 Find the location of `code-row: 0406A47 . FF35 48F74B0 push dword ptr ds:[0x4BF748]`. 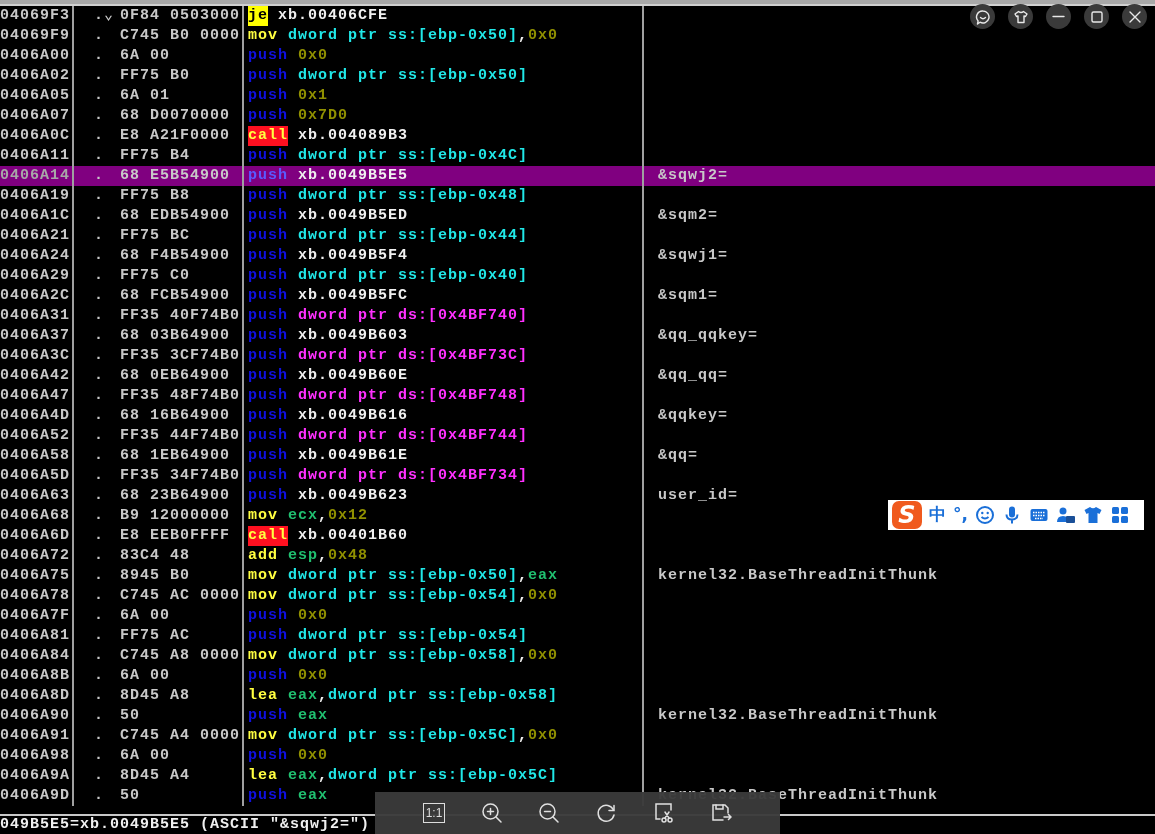

code-row: 0406A47 . FF35 48F74B0 push dword ptr ds:[0x4BF748] is located at coordinates (577, 396).